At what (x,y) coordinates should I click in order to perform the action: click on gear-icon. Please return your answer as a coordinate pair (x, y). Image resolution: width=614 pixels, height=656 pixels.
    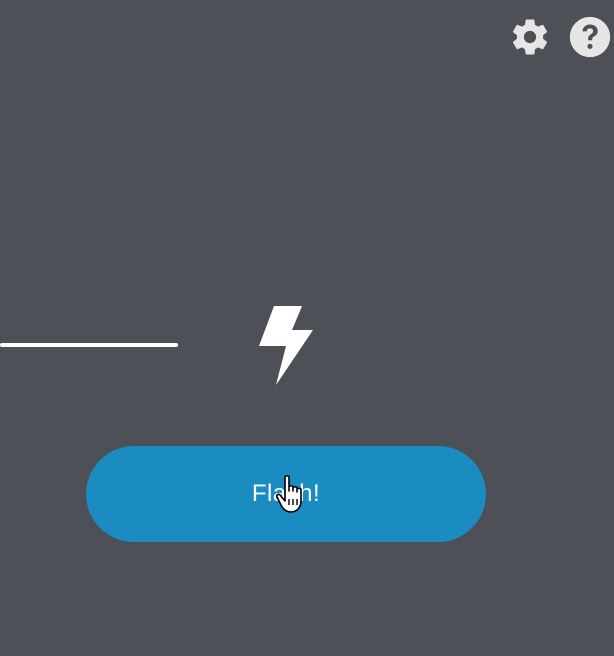
    Looking at the image, I should click on (530, 37).